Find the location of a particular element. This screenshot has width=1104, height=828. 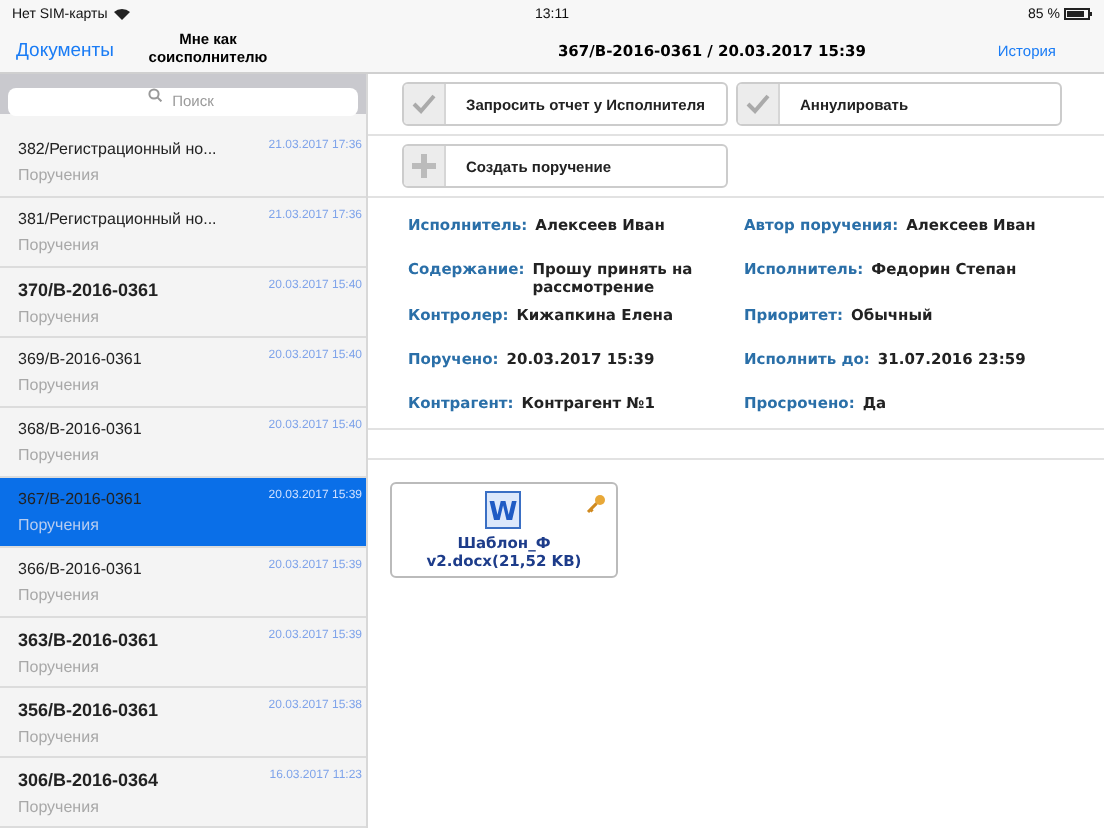

document-number: 368/В-2016-0361 is located at coordinates (81, 429).